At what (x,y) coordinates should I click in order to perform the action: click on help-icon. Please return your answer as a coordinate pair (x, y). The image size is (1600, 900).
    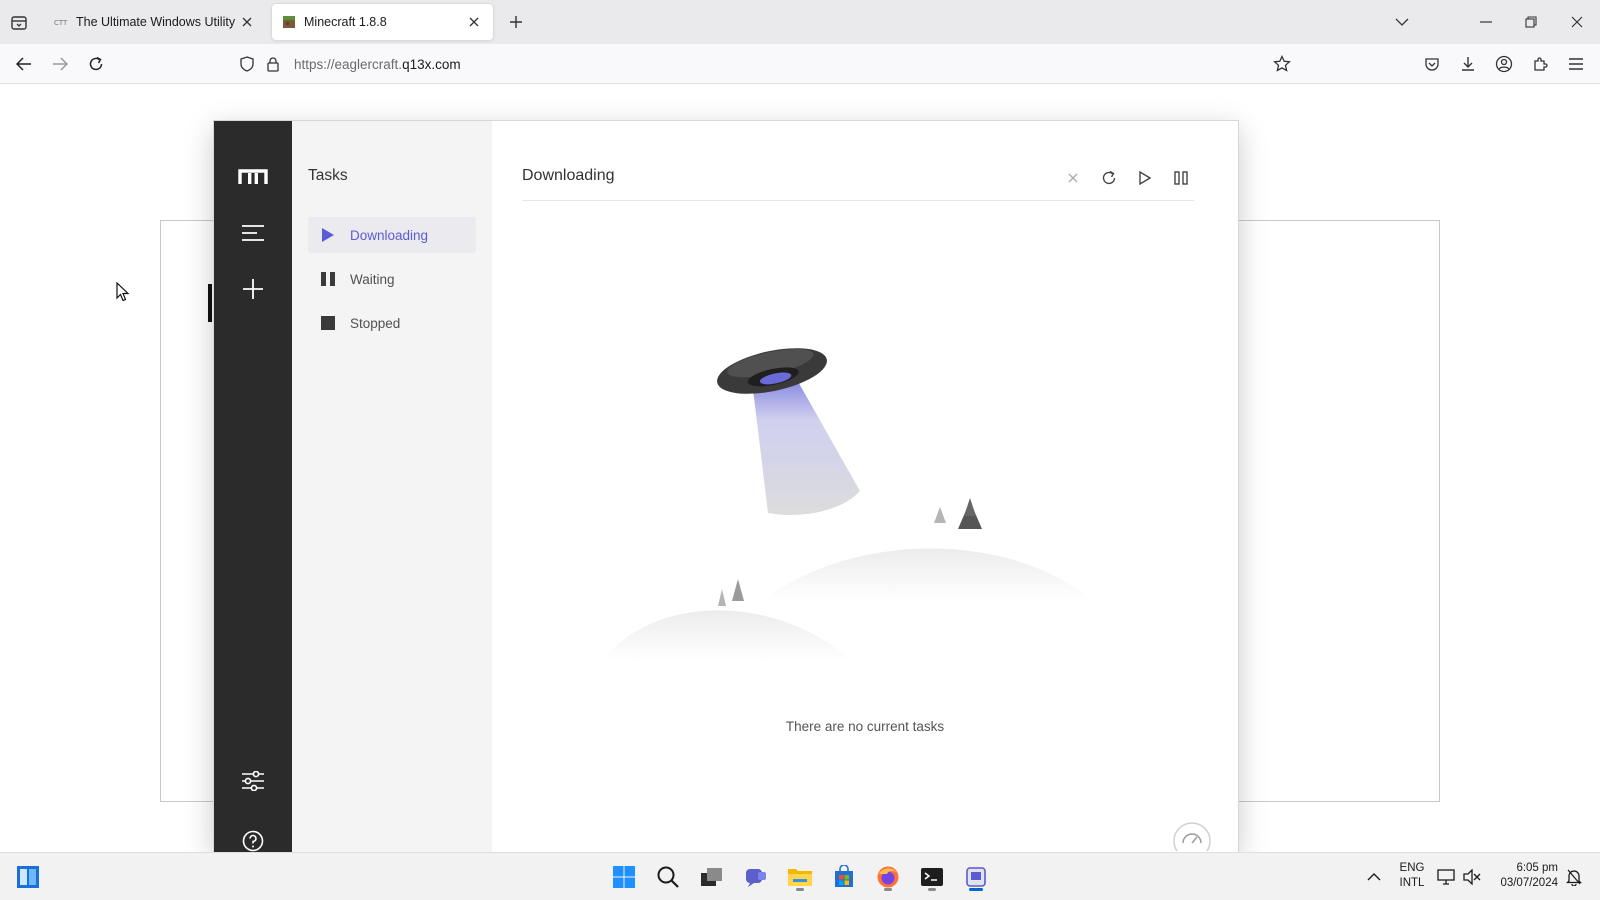
    Looking at the image, I should click on (253, 836).